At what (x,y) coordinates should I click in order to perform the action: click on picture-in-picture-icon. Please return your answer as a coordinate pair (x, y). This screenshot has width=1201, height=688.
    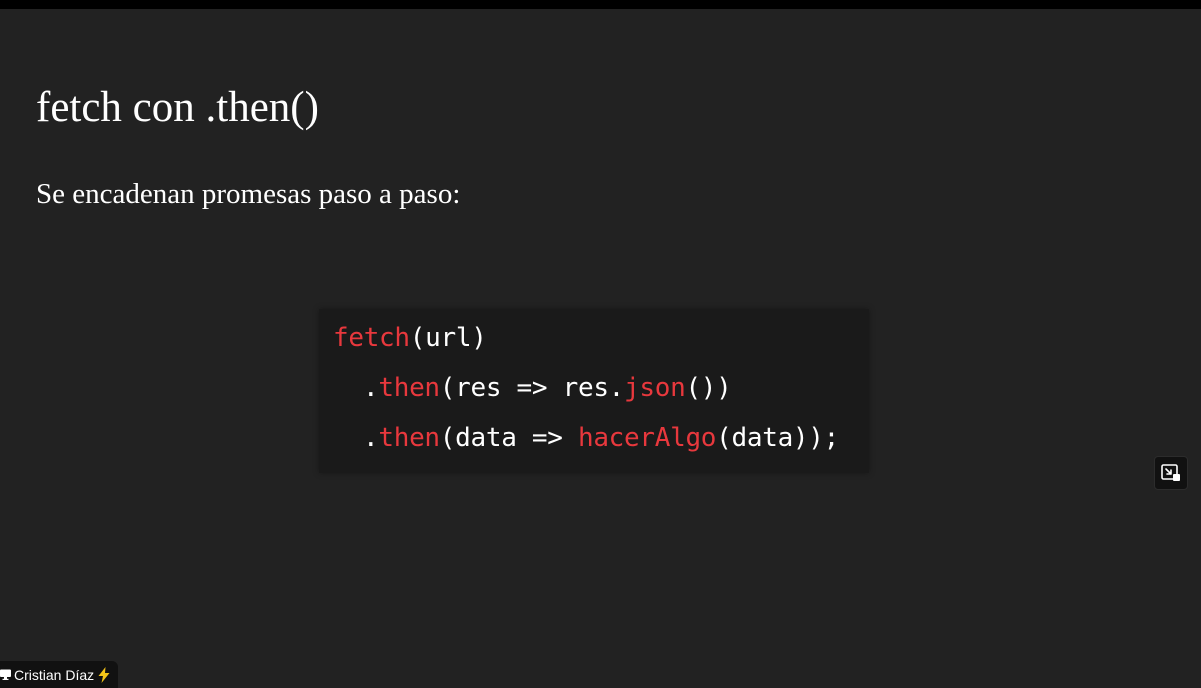
    Looking at the image, I should click on (1170, 472).